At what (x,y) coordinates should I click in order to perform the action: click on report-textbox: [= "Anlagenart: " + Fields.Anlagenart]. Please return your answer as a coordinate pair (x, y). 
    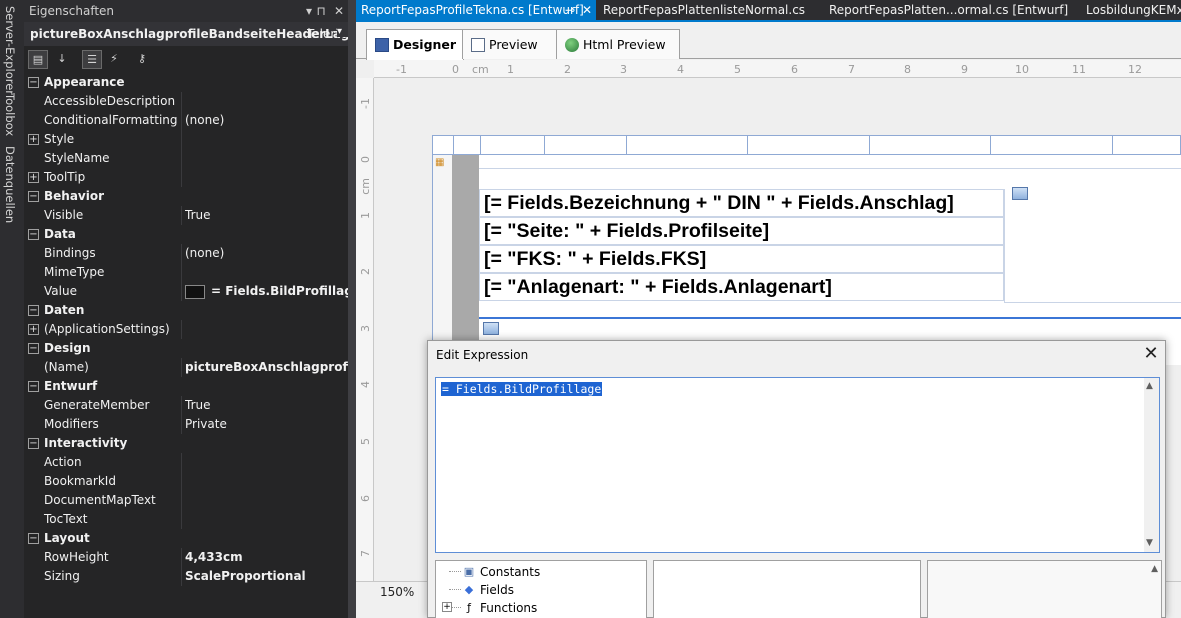
    Looking at the image, I should click on (741, 287).